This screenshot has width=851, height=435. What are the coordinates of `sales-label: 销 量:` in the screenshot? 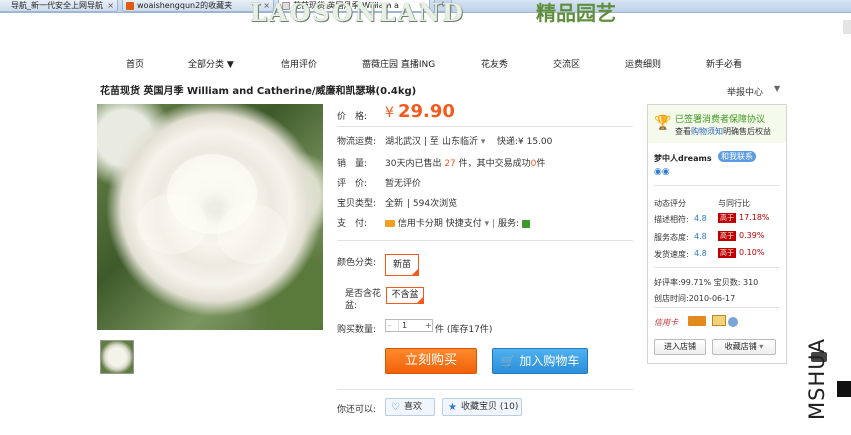 It's located at (352, 164).